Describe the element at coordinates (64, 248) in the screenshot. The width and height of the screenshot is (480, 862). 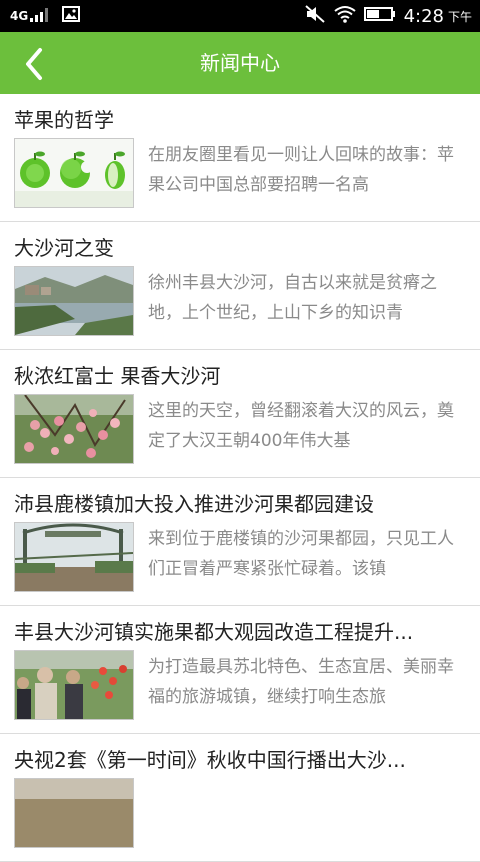
I see `news-title: 大沙河之变` at that location.